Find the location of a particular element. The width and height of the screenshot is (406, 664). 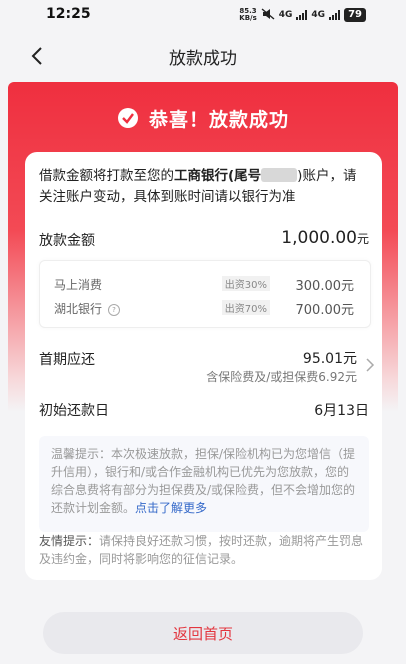

mute-icon is located at coordinates (268, 14).